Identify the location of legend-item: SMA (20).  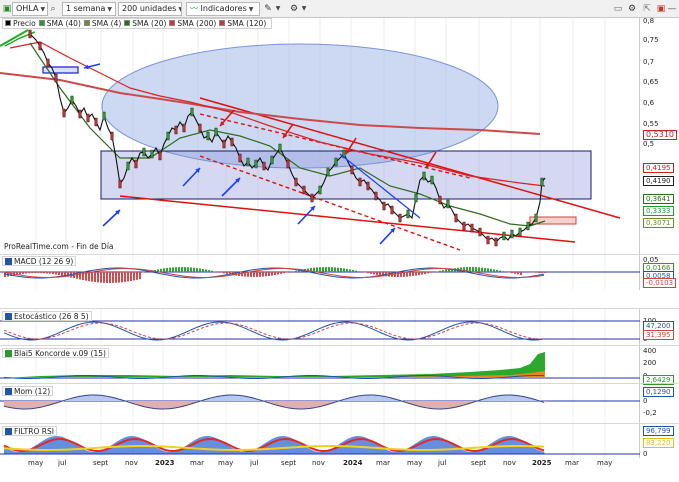
(145, 23).